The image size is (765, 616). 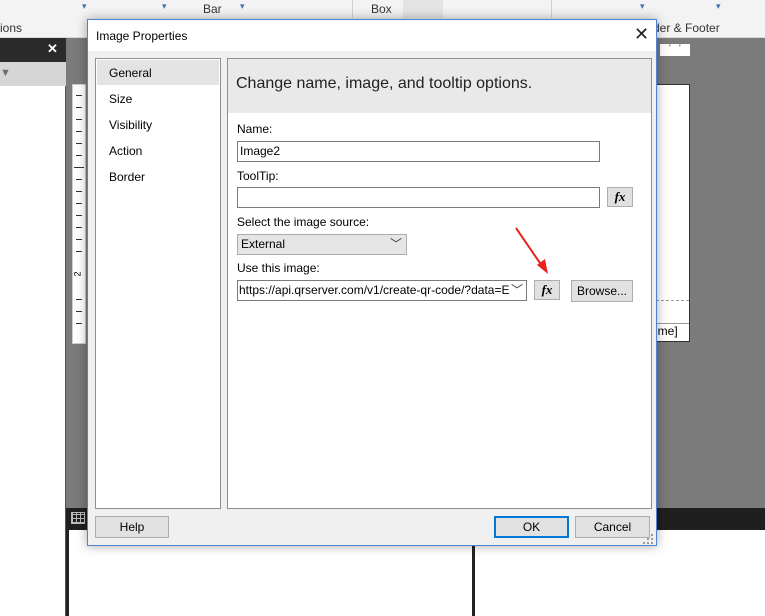 What do you see at coordinates (142, 36) in the screenshot?
I see `dialog-title: Image Properties` at bounding box center [142, 36].